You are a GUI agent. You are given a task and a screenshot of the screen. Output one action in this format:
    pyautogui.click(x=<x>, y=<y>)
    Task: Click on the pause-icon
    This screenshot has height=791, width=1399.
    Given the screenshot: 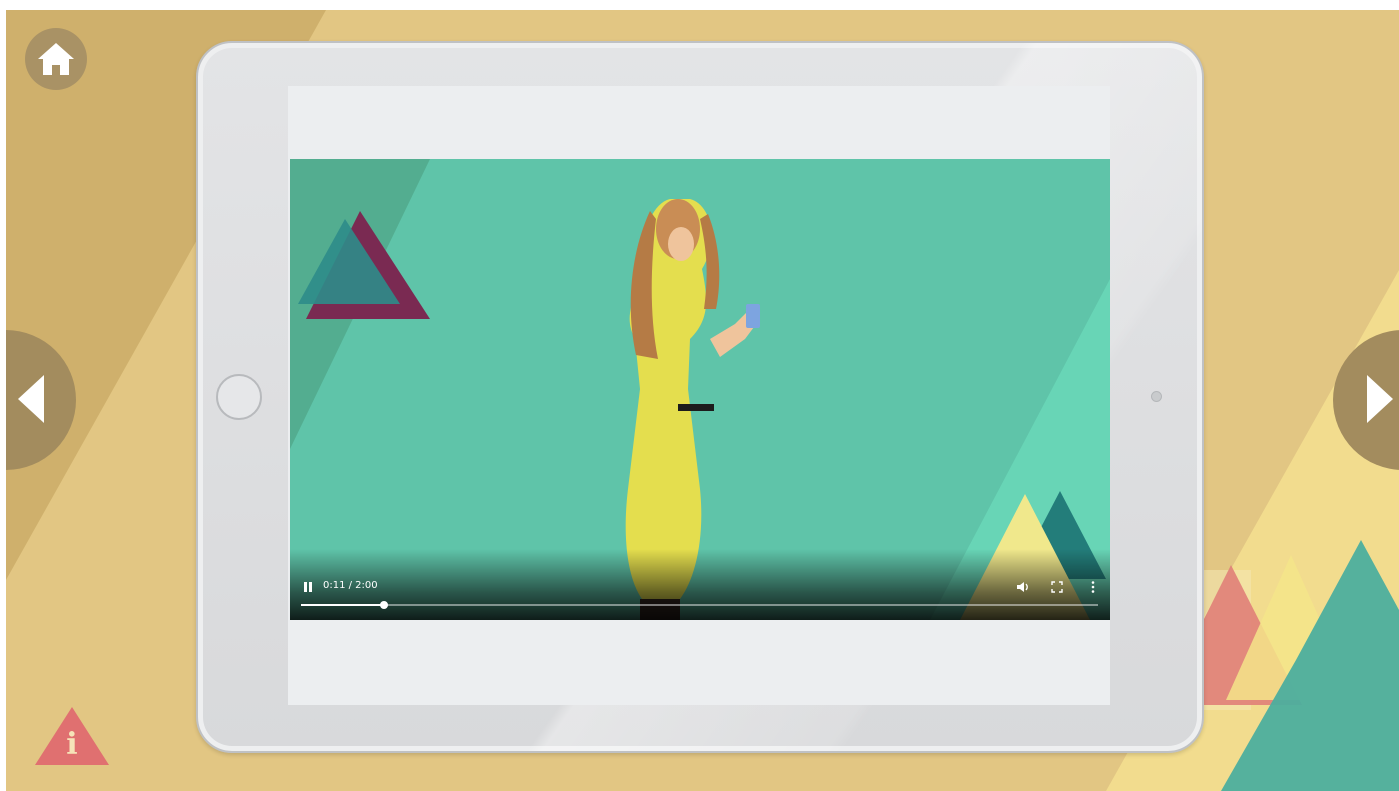 What is the action you would take?
    pyautogui.click(x=308, y=587)
    